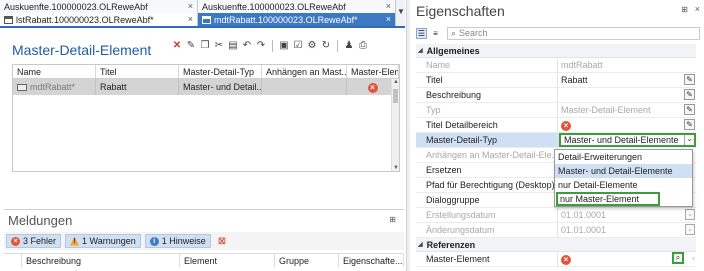 Image resolution: width=704 pixels, height=271 pixels. I want to click on tab-auskuenfte-1: Auskuenfte.100000023.OLReweAbf ×, so click(99, 6).